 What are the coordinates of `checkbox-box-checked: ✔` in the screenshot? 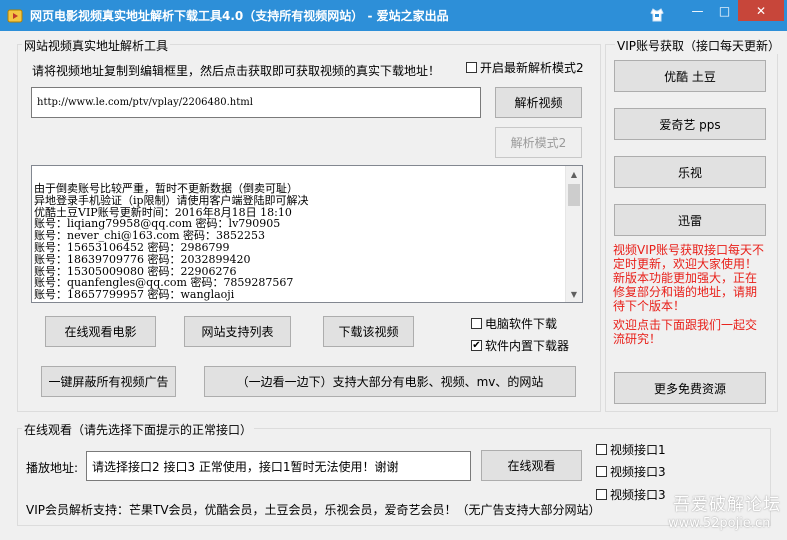 It's located at (476, 345).